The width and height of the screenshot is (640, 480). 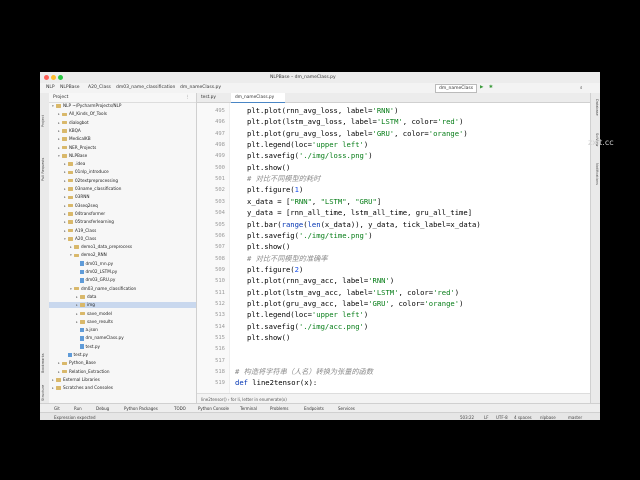 I want to click on tree-folder: ▸ Scratches and Consoles, so click(x=122, y=388).